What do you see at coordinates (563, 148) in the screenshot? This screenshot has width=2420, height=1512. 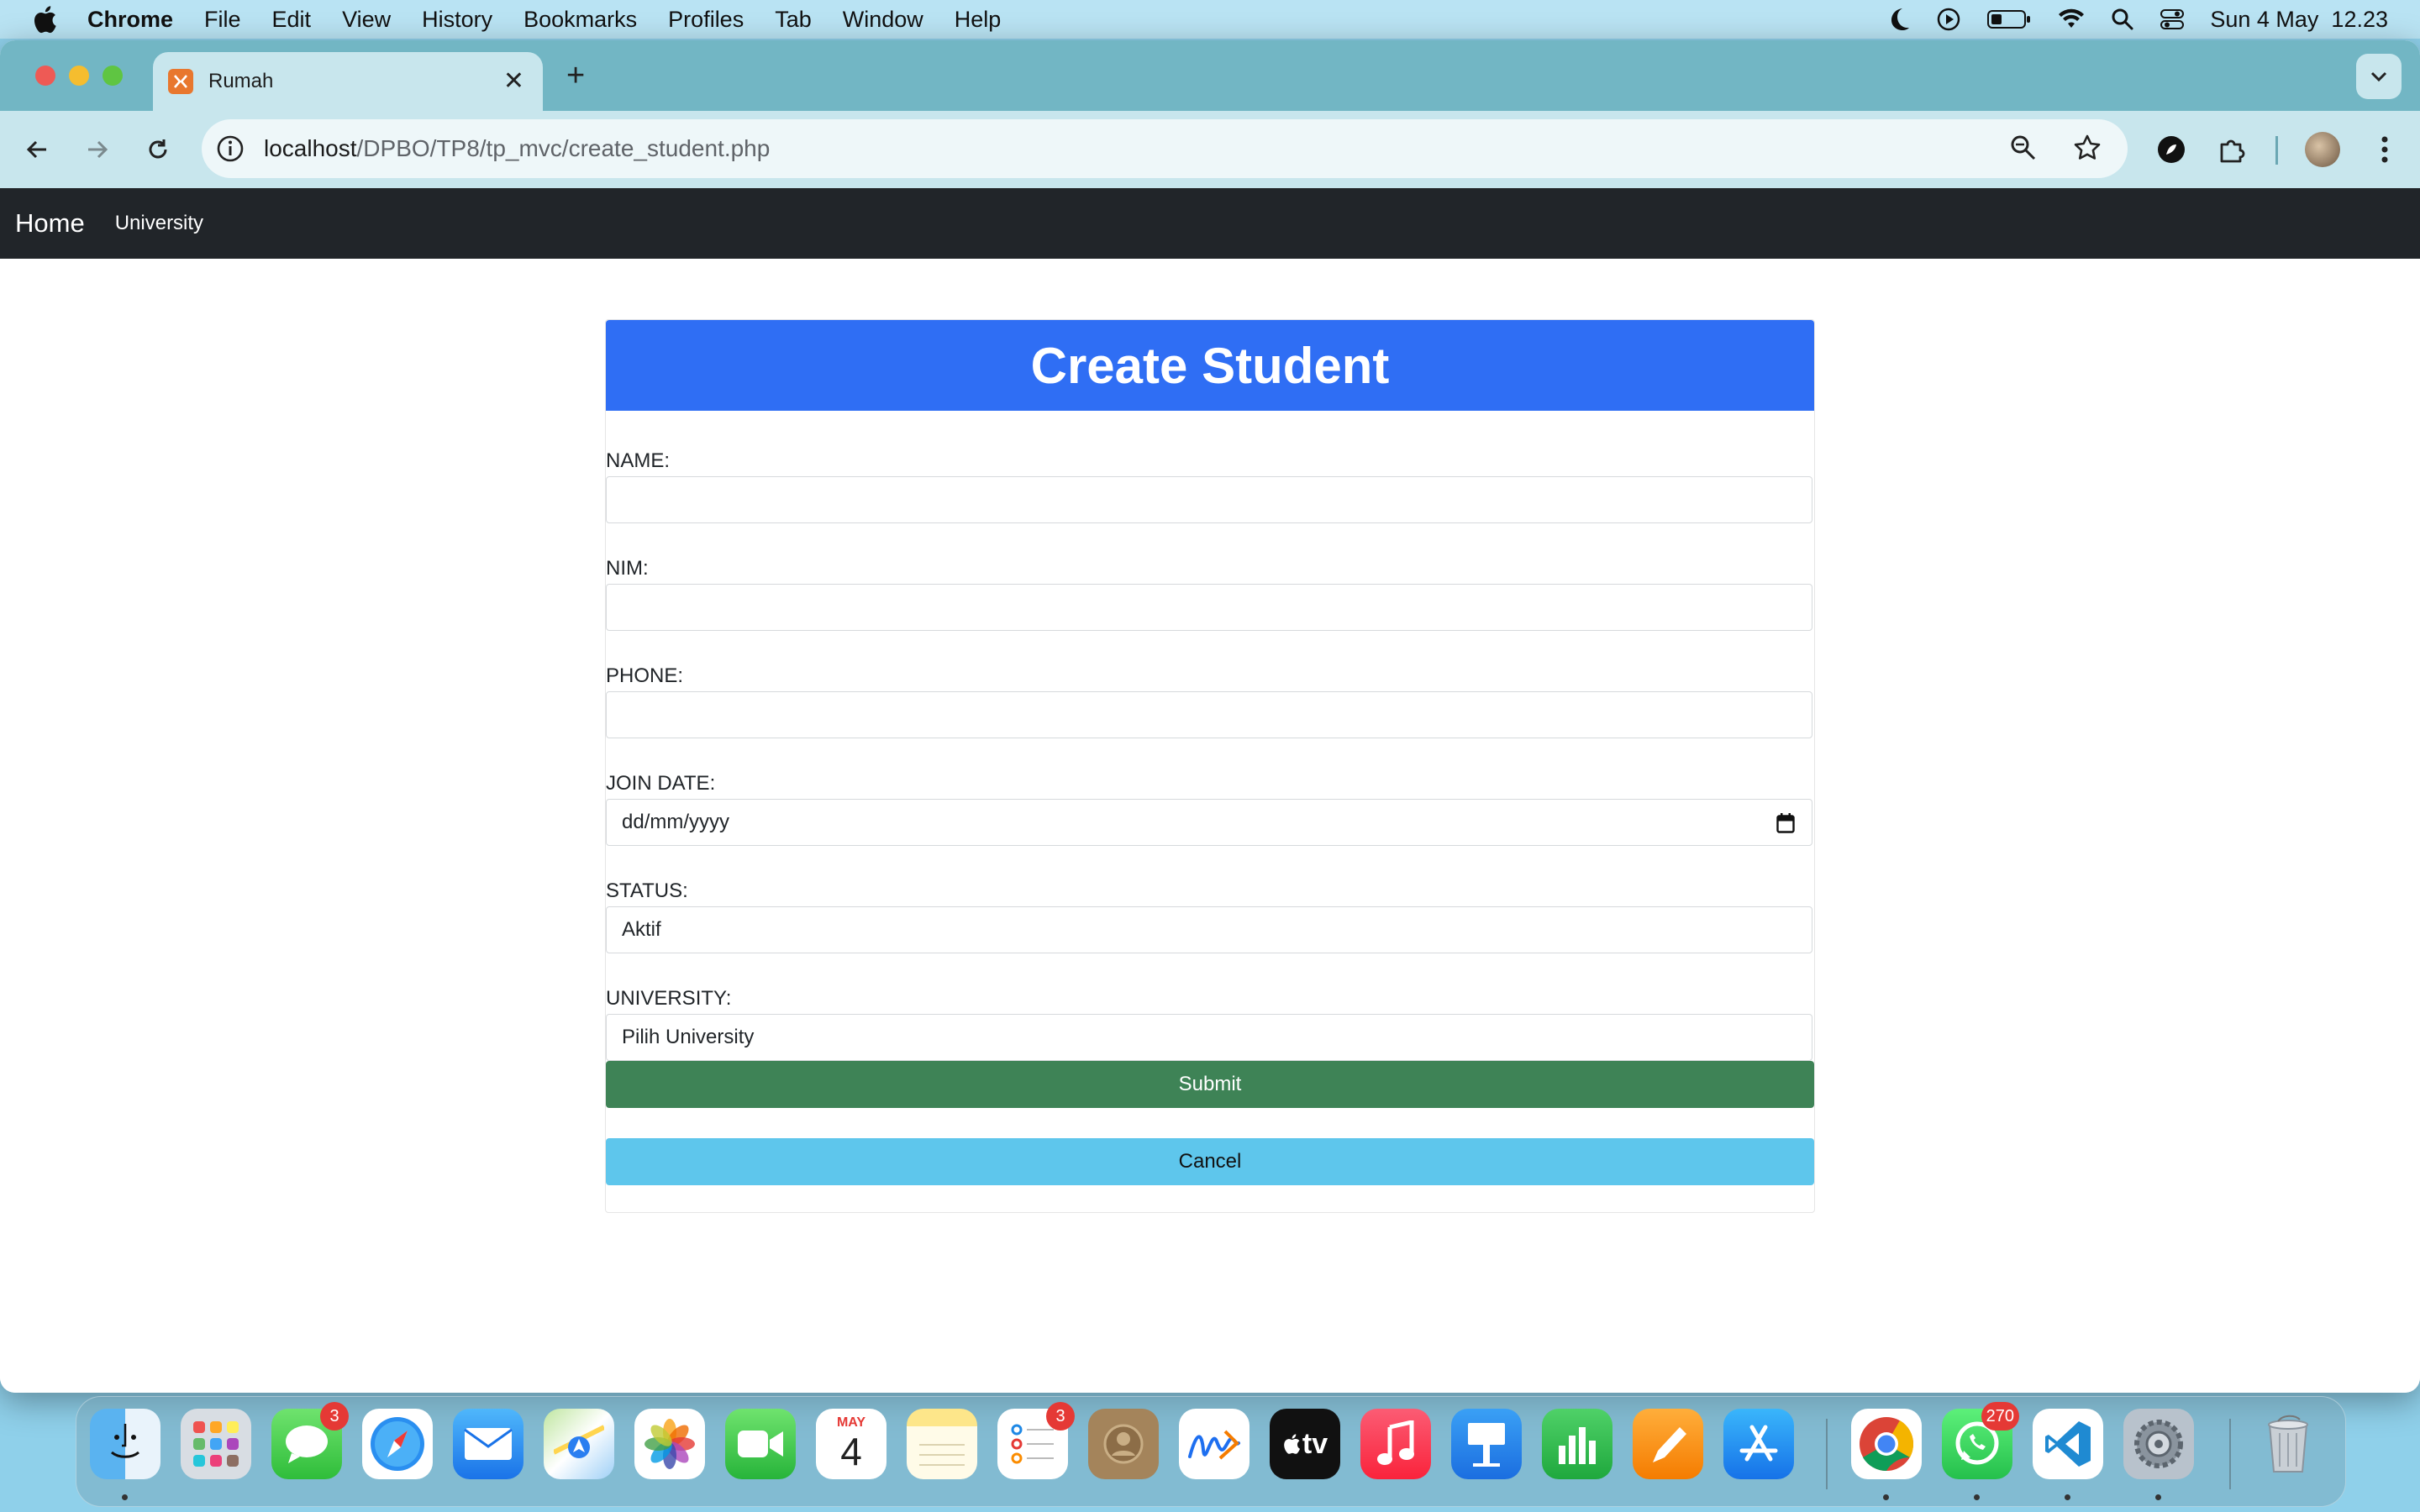 I see `url-path: /DPBO/TP8/tp_mvc/create_student.php` at bounding box center [563, 148].